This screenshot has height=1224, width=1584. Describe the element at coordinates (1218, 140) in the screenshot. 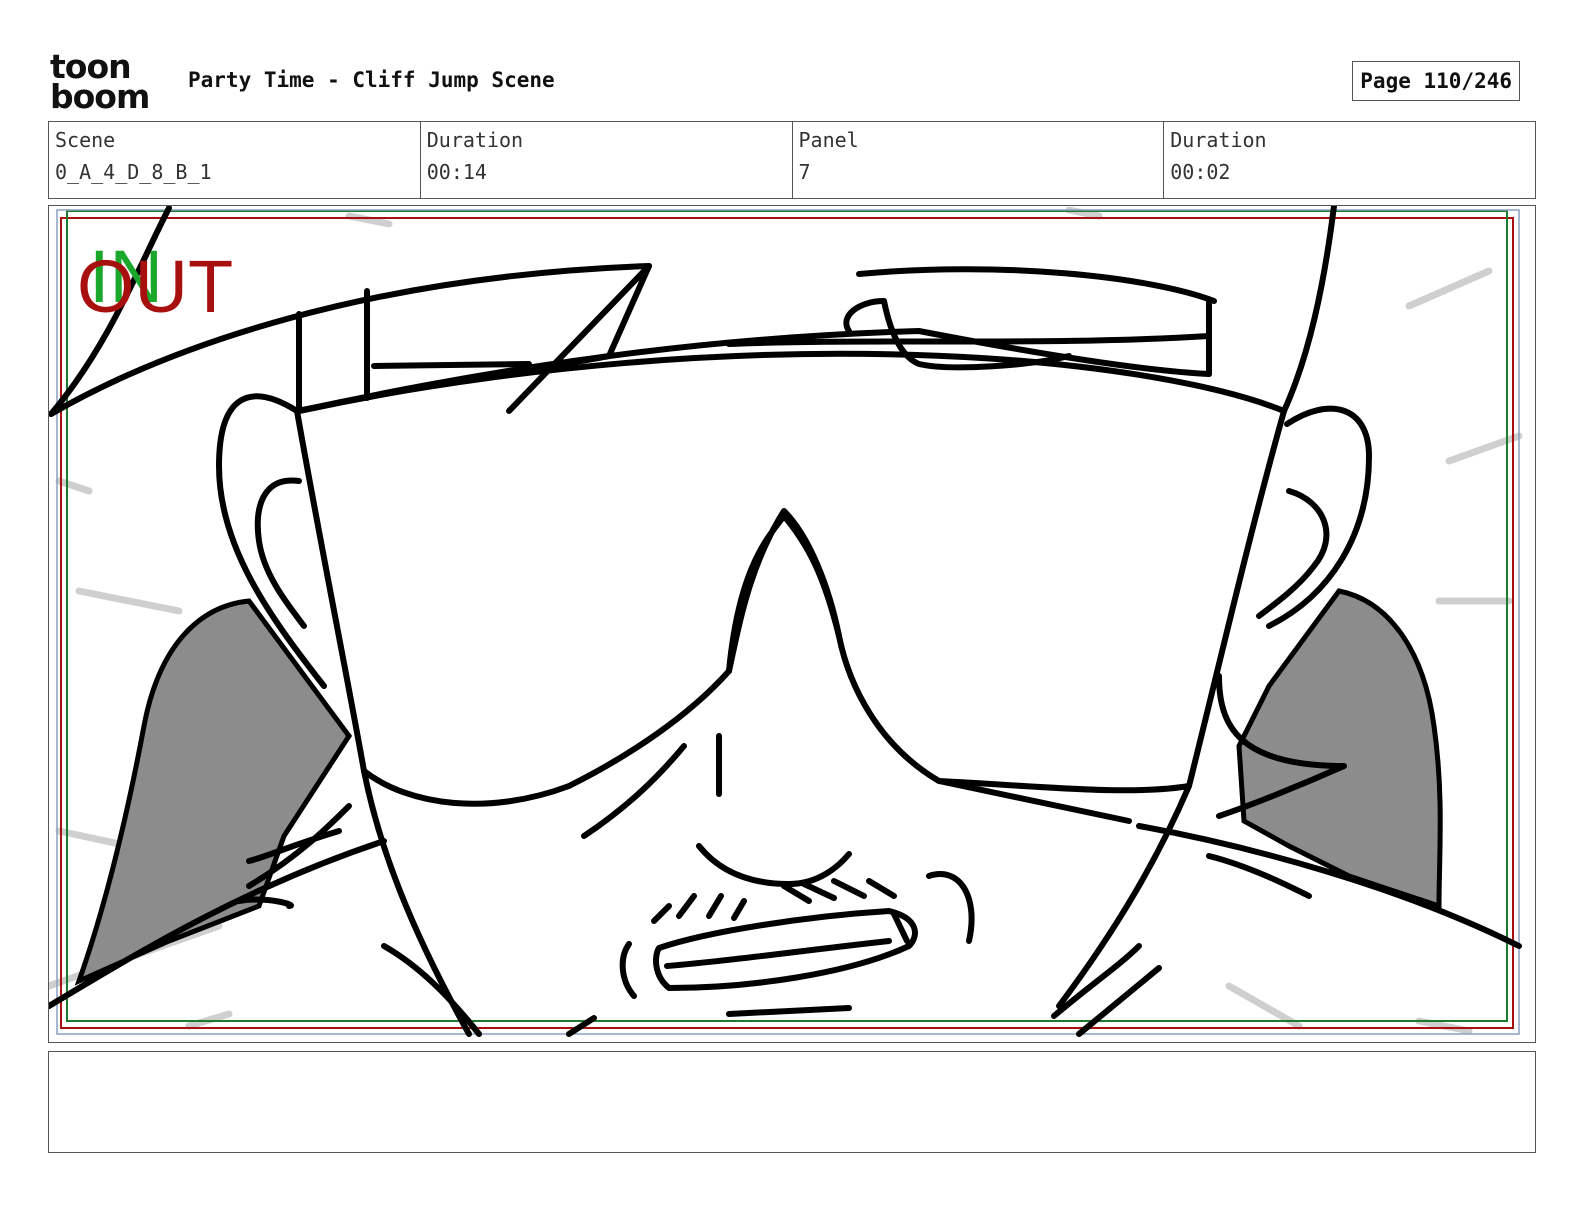

I see `panel-duration-label: Duration` at that location.